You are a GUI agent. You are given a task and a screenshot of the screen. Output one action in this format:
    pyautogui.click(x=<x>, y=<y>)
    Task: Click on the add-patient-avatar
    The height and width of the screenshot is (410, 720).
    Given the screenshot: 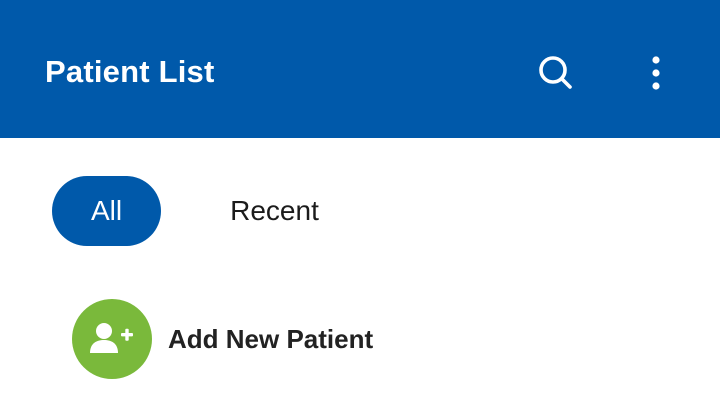 What is the action you would take?
    pyautogui.click(x=112, y=339)
    